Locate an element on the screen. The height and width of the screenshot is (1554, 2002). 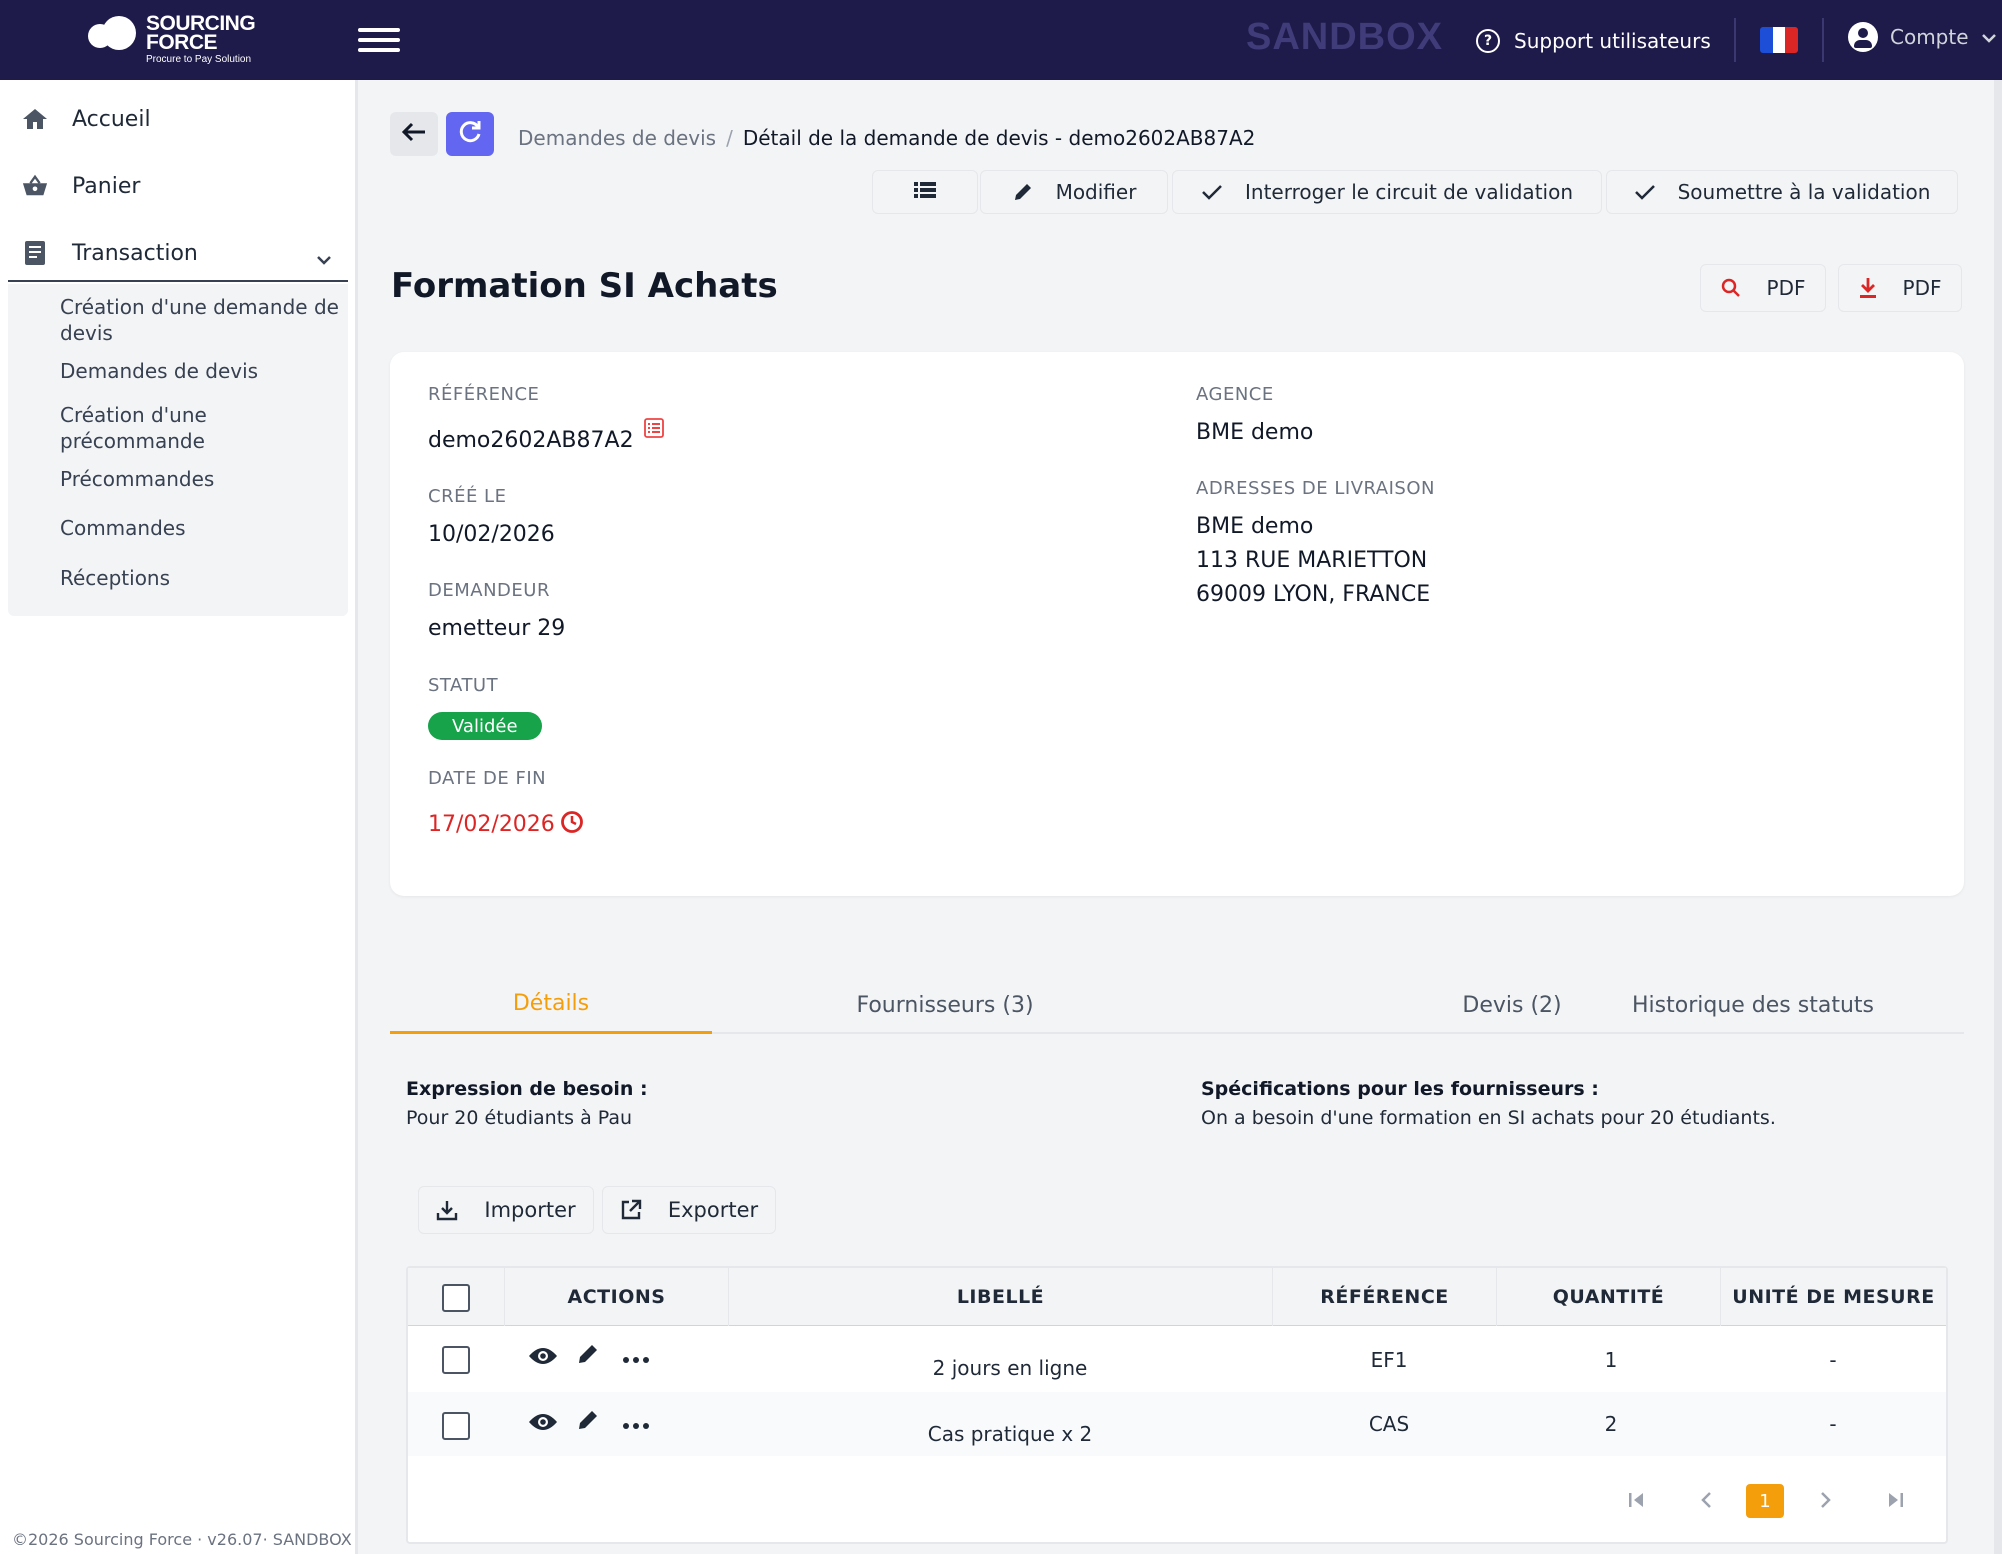
basket-icon is located at coordinates (35, 186).